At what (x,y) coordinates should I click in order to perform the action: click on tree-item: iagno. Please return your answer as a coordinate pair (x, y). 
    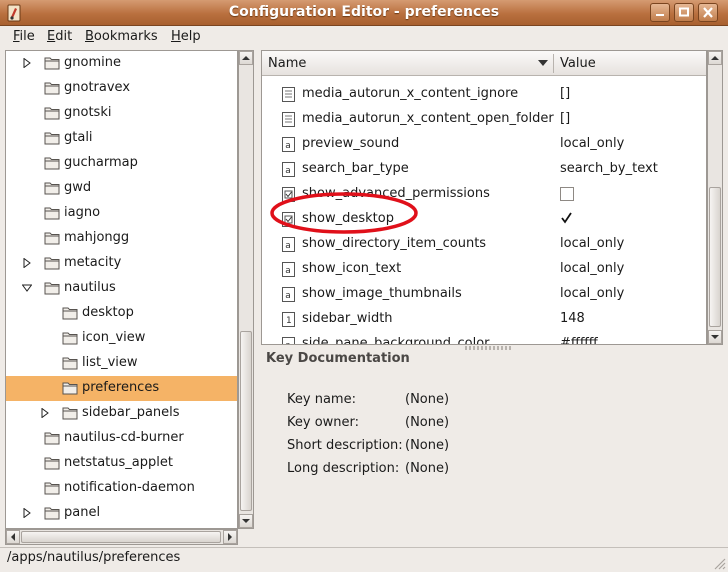
    Looking at the image, I should click on (121, 213).